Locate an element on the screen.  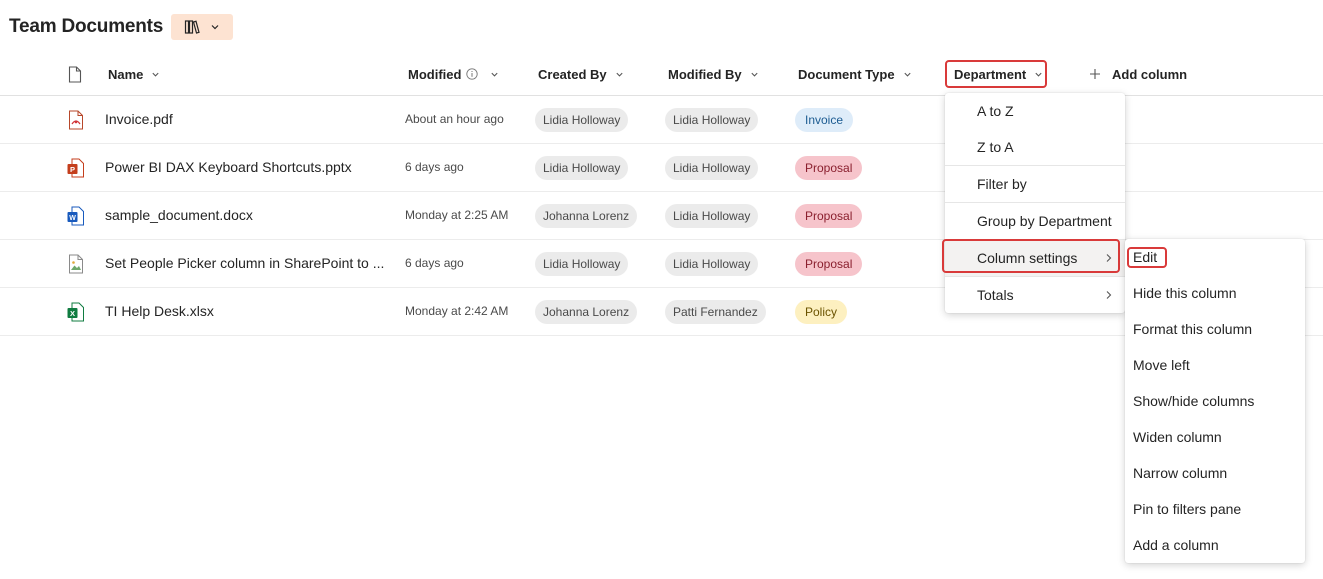
document-type-pill: Policy is located at coordinates (821, 312).